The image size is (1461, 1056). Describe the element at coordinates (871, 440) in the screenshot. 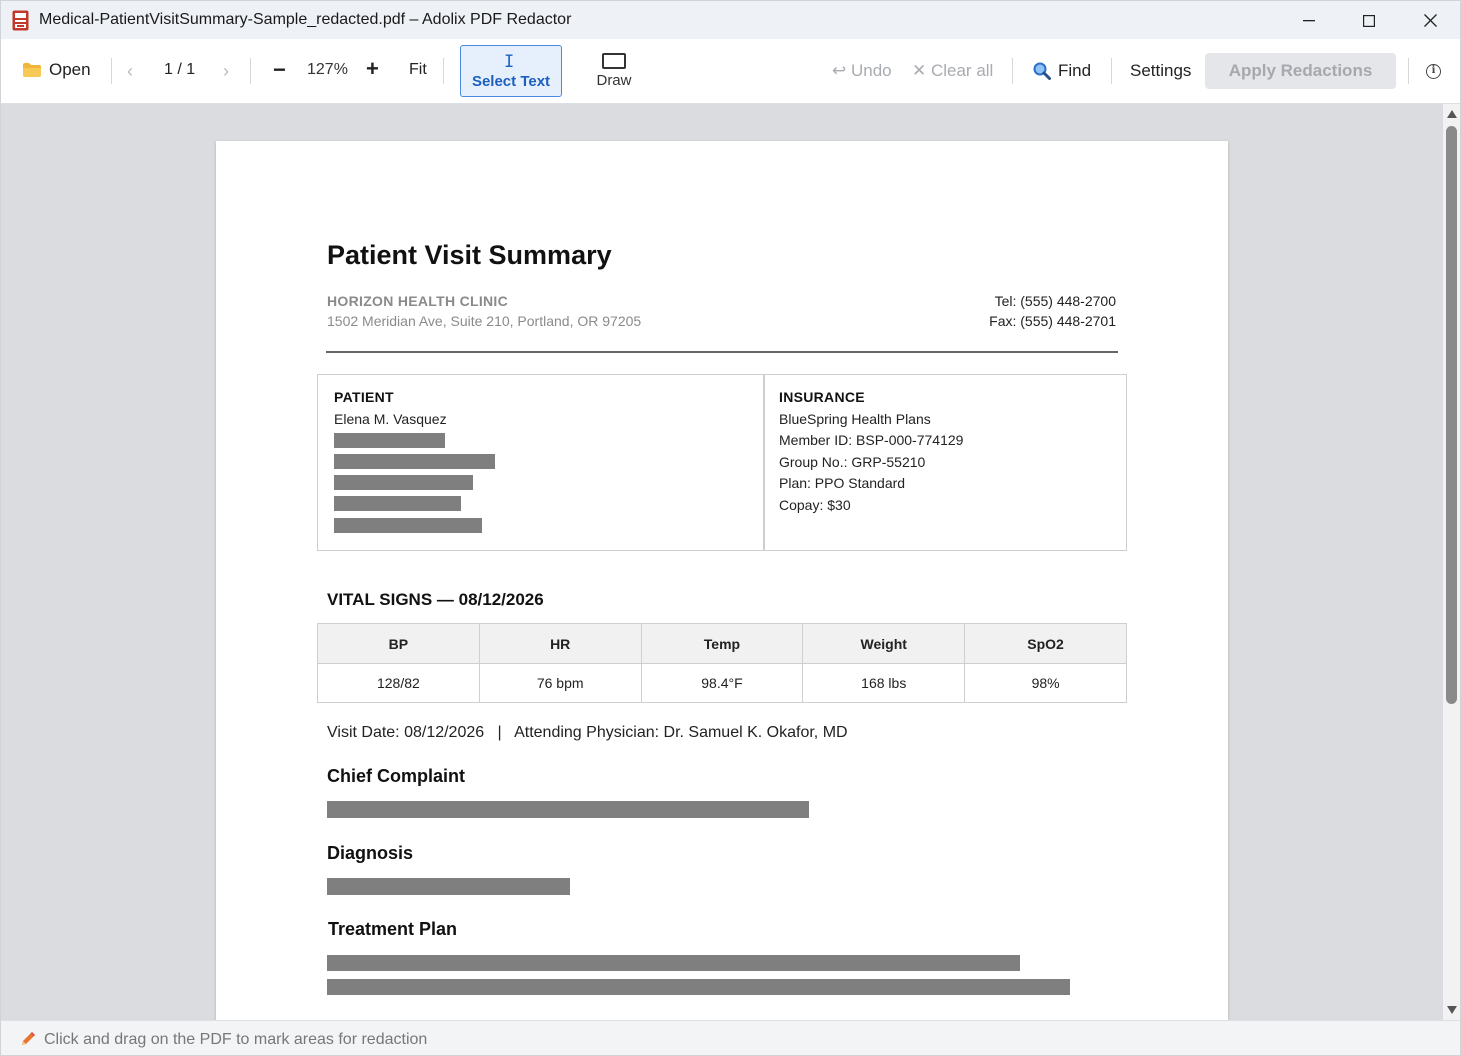

I see `insurance-line: Member ID: BSP-000-774129` at that location.